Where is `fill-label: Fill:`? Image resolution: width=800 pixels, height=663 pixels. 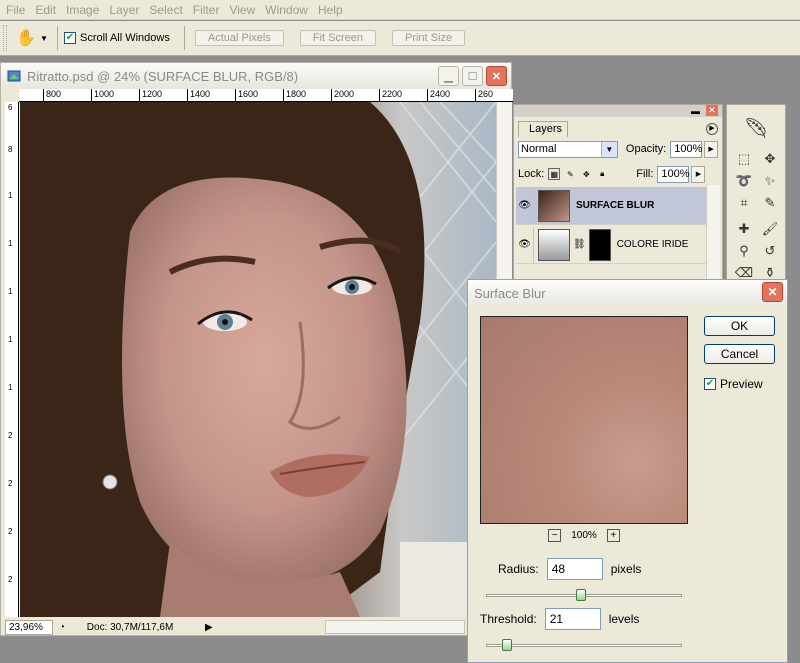
fill-label: Fill: is located at coordinates (645, 174).